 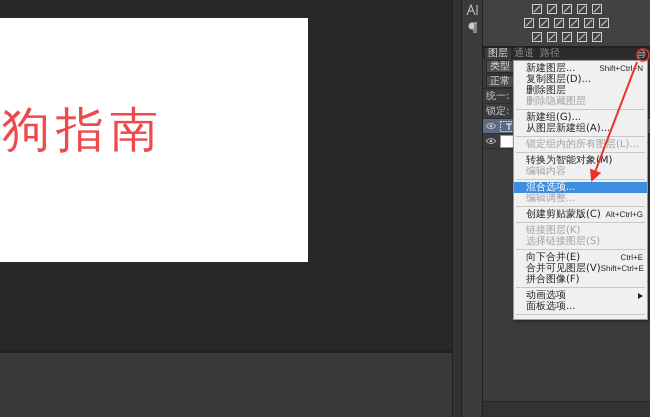 What do you see at coordinates (472, 10) in the screenshot?
I see `character-panel-icon` at bounding box center [472, 10].